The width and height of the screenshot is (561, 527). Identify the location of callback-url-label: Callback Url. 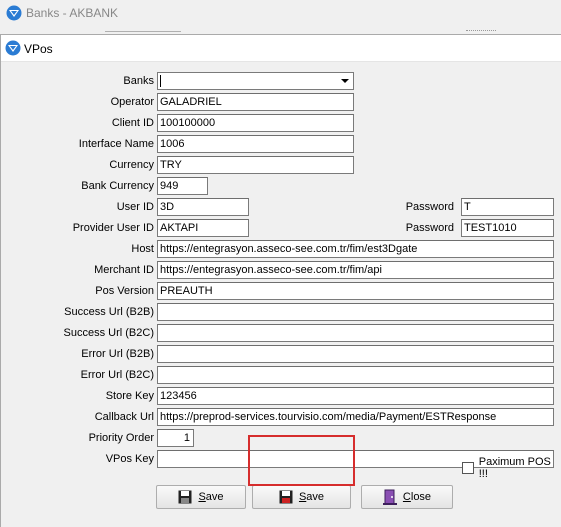
(124, 417).